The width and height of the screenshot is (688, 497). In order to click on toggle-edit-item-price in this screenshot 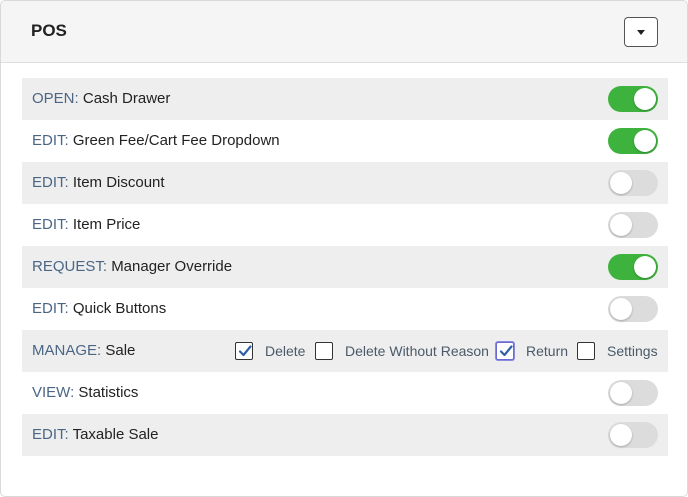, I will do `click(633, 225)`.